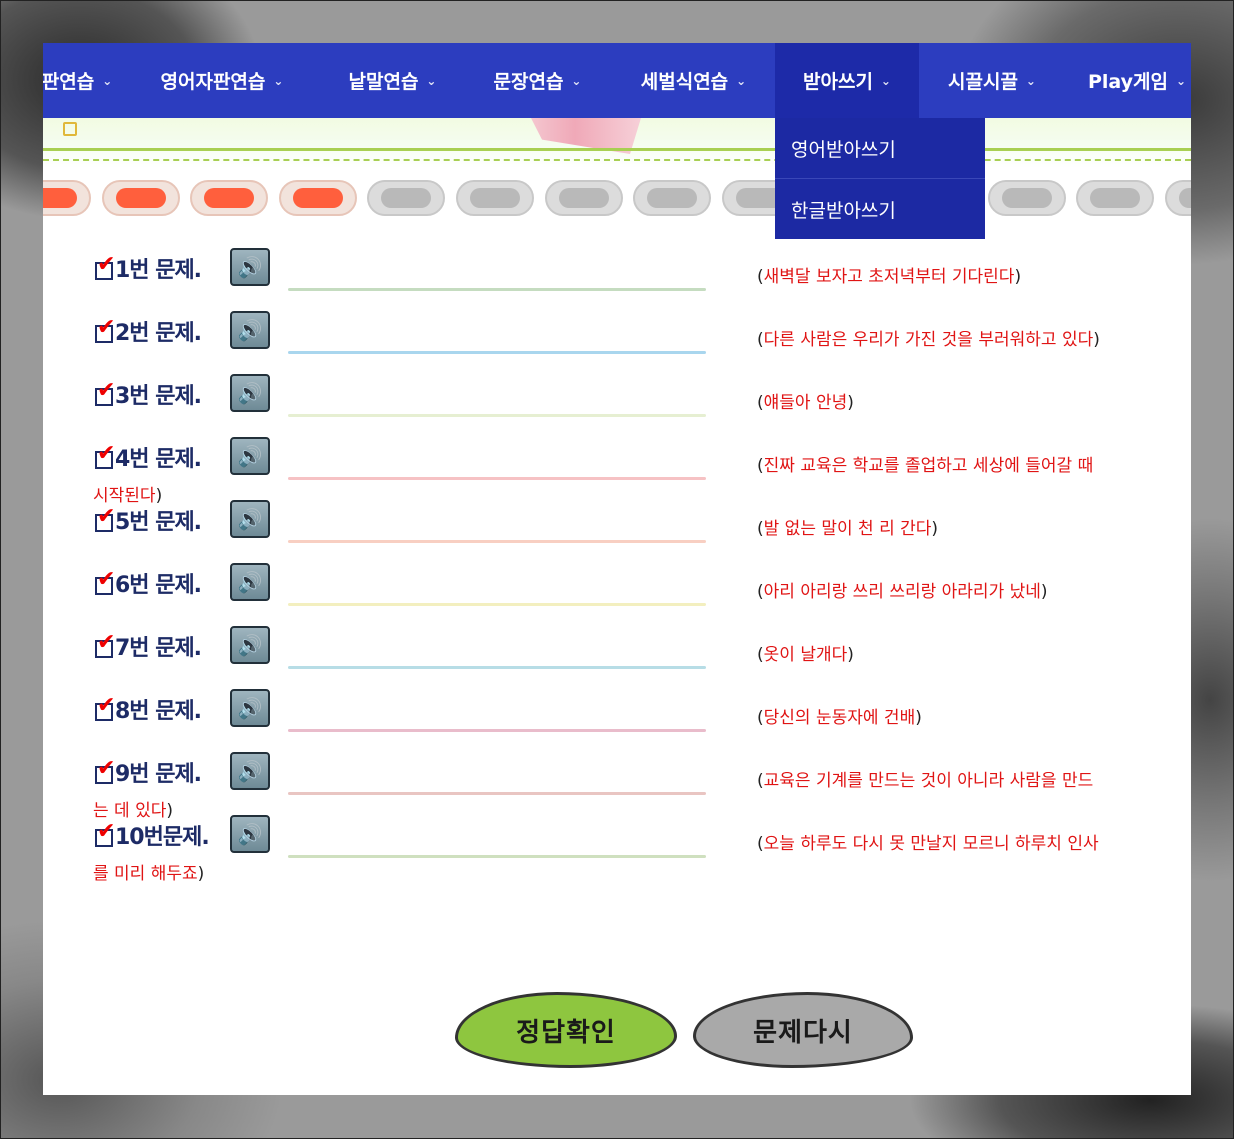 Image resolution: width=1234 pixels, height=1139 pixels. I want to click on hint-sentence: 발 없는 말이 천 리 간다, so click(847, 529).